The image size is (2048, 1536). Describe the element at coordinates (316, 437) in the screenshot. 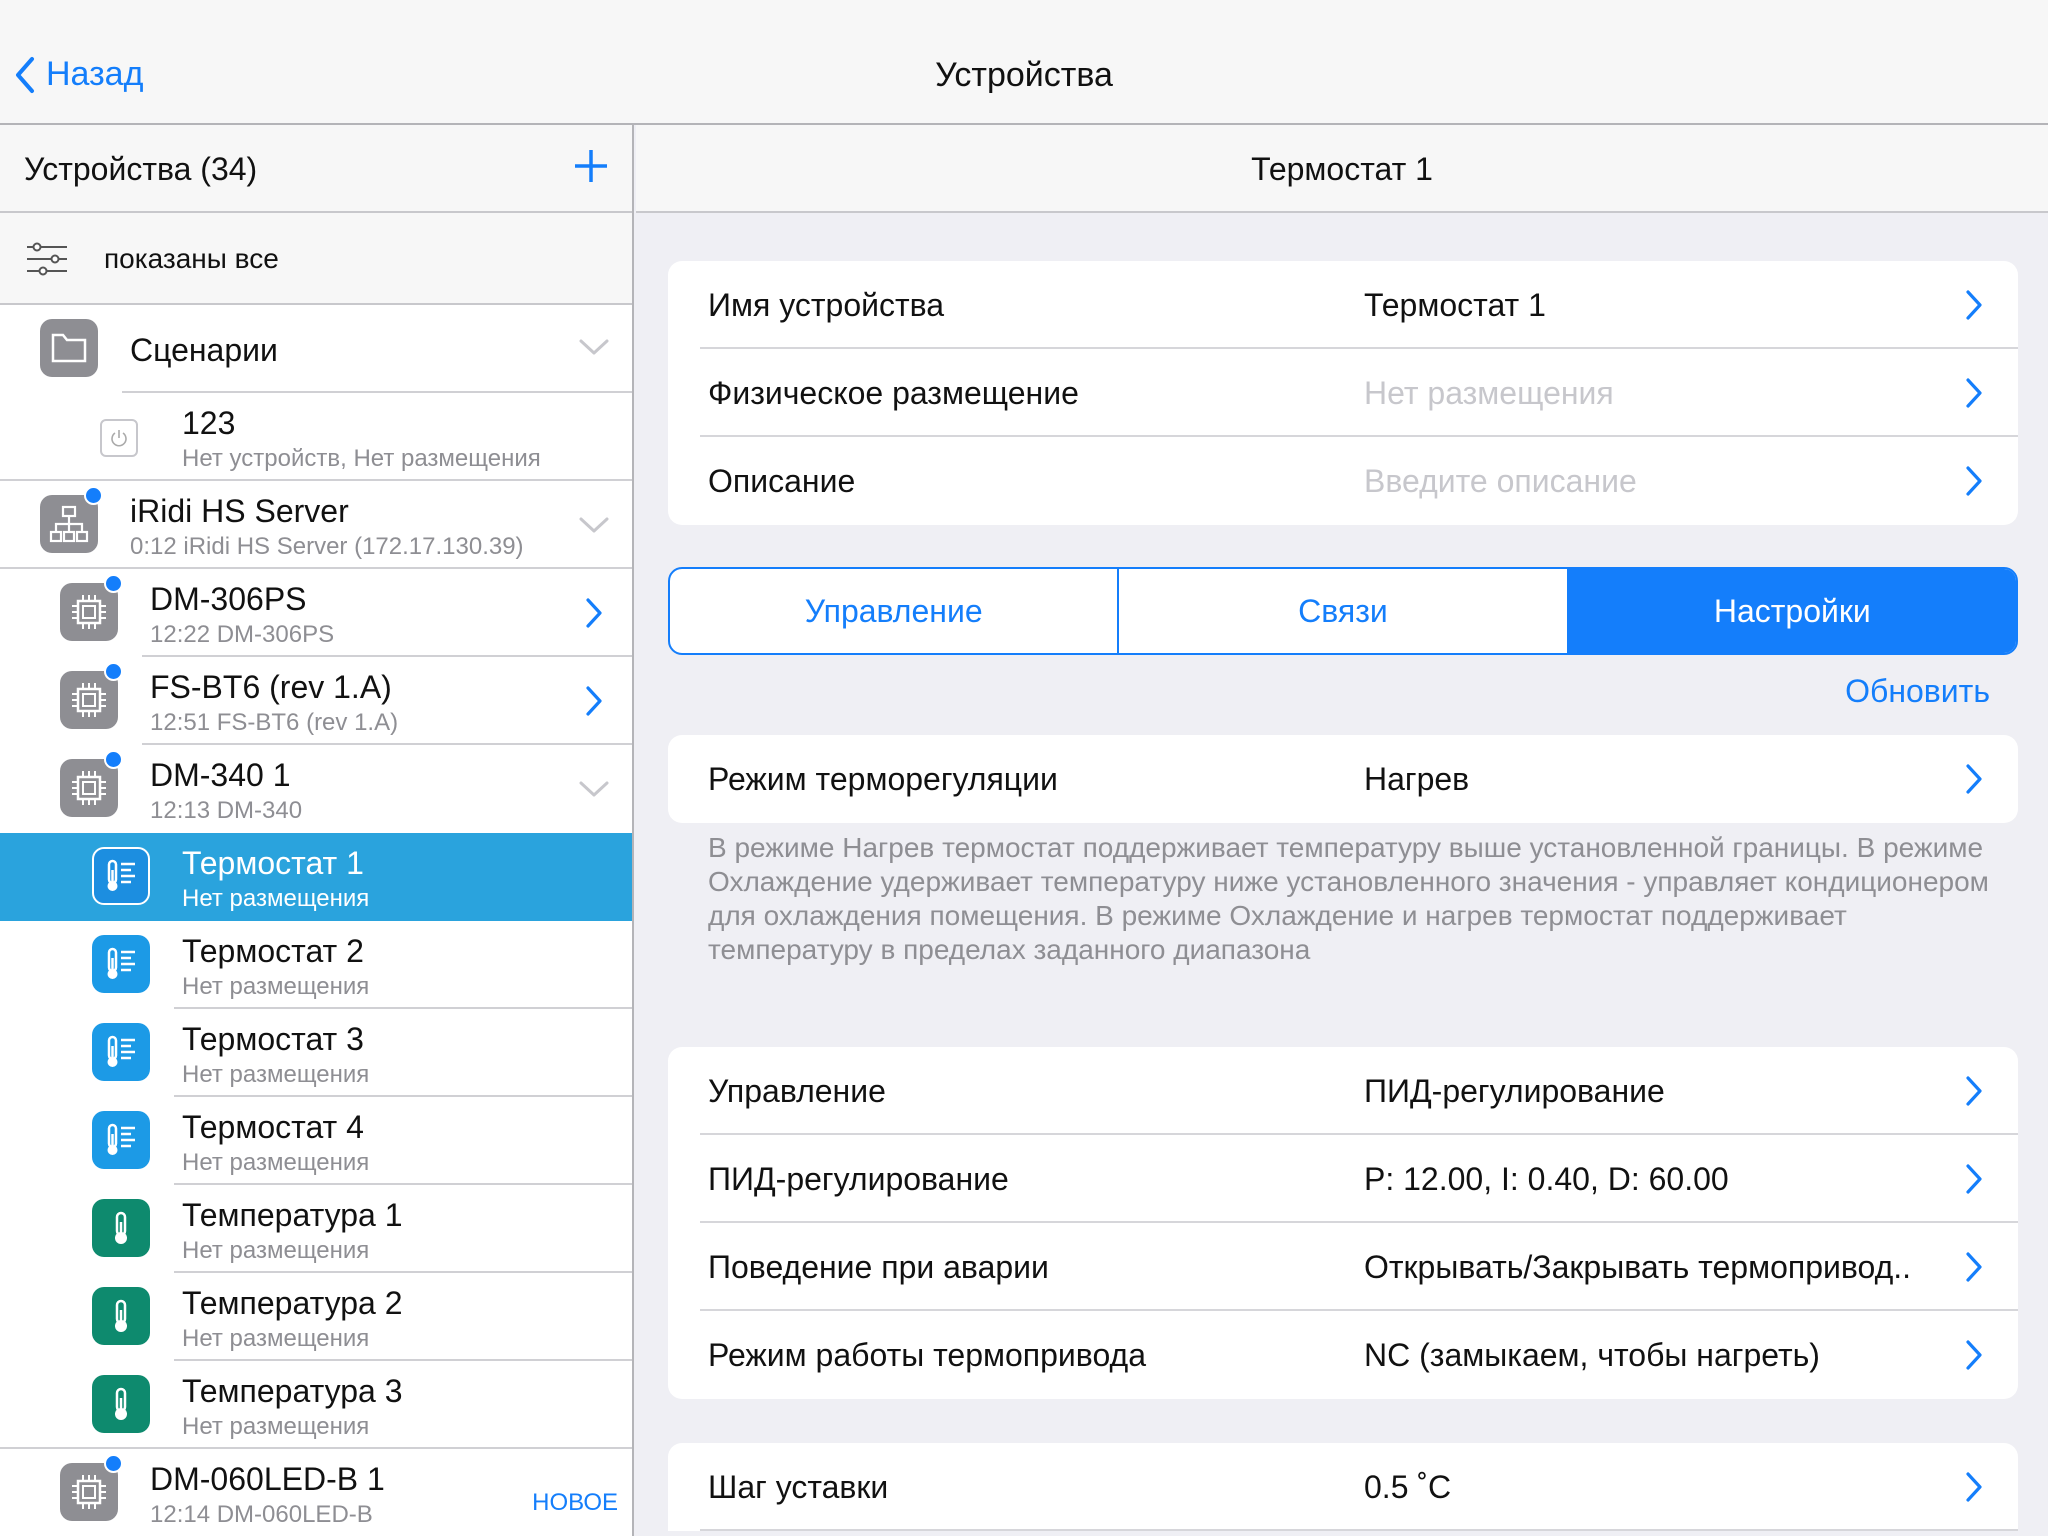

I see `list-item-scenario-123: 123 Нет устройств, Нет размещения` at that location.